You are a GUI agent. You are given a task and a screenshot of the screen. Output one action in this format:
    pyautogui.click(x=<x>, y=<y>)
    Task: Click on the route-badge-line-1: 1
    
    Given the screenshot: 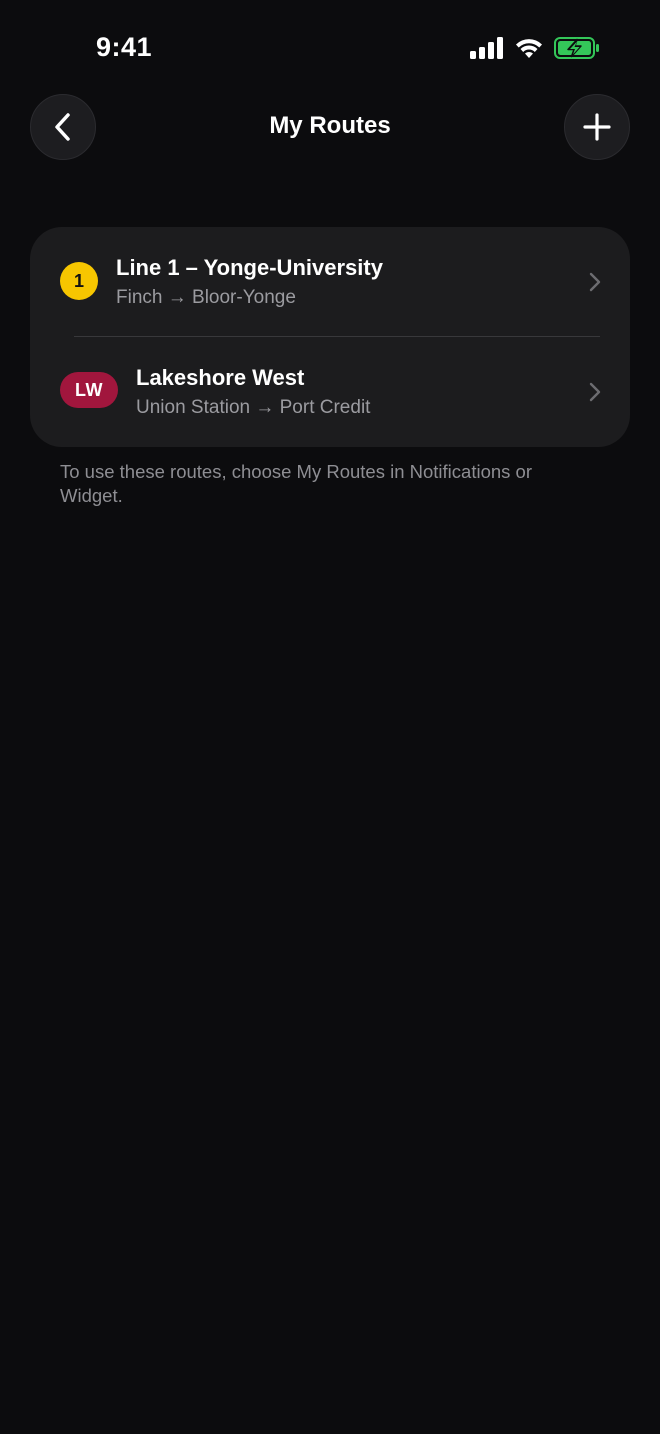 What is the action you would take?
    pyautogui.click(x=79, y=281)
    